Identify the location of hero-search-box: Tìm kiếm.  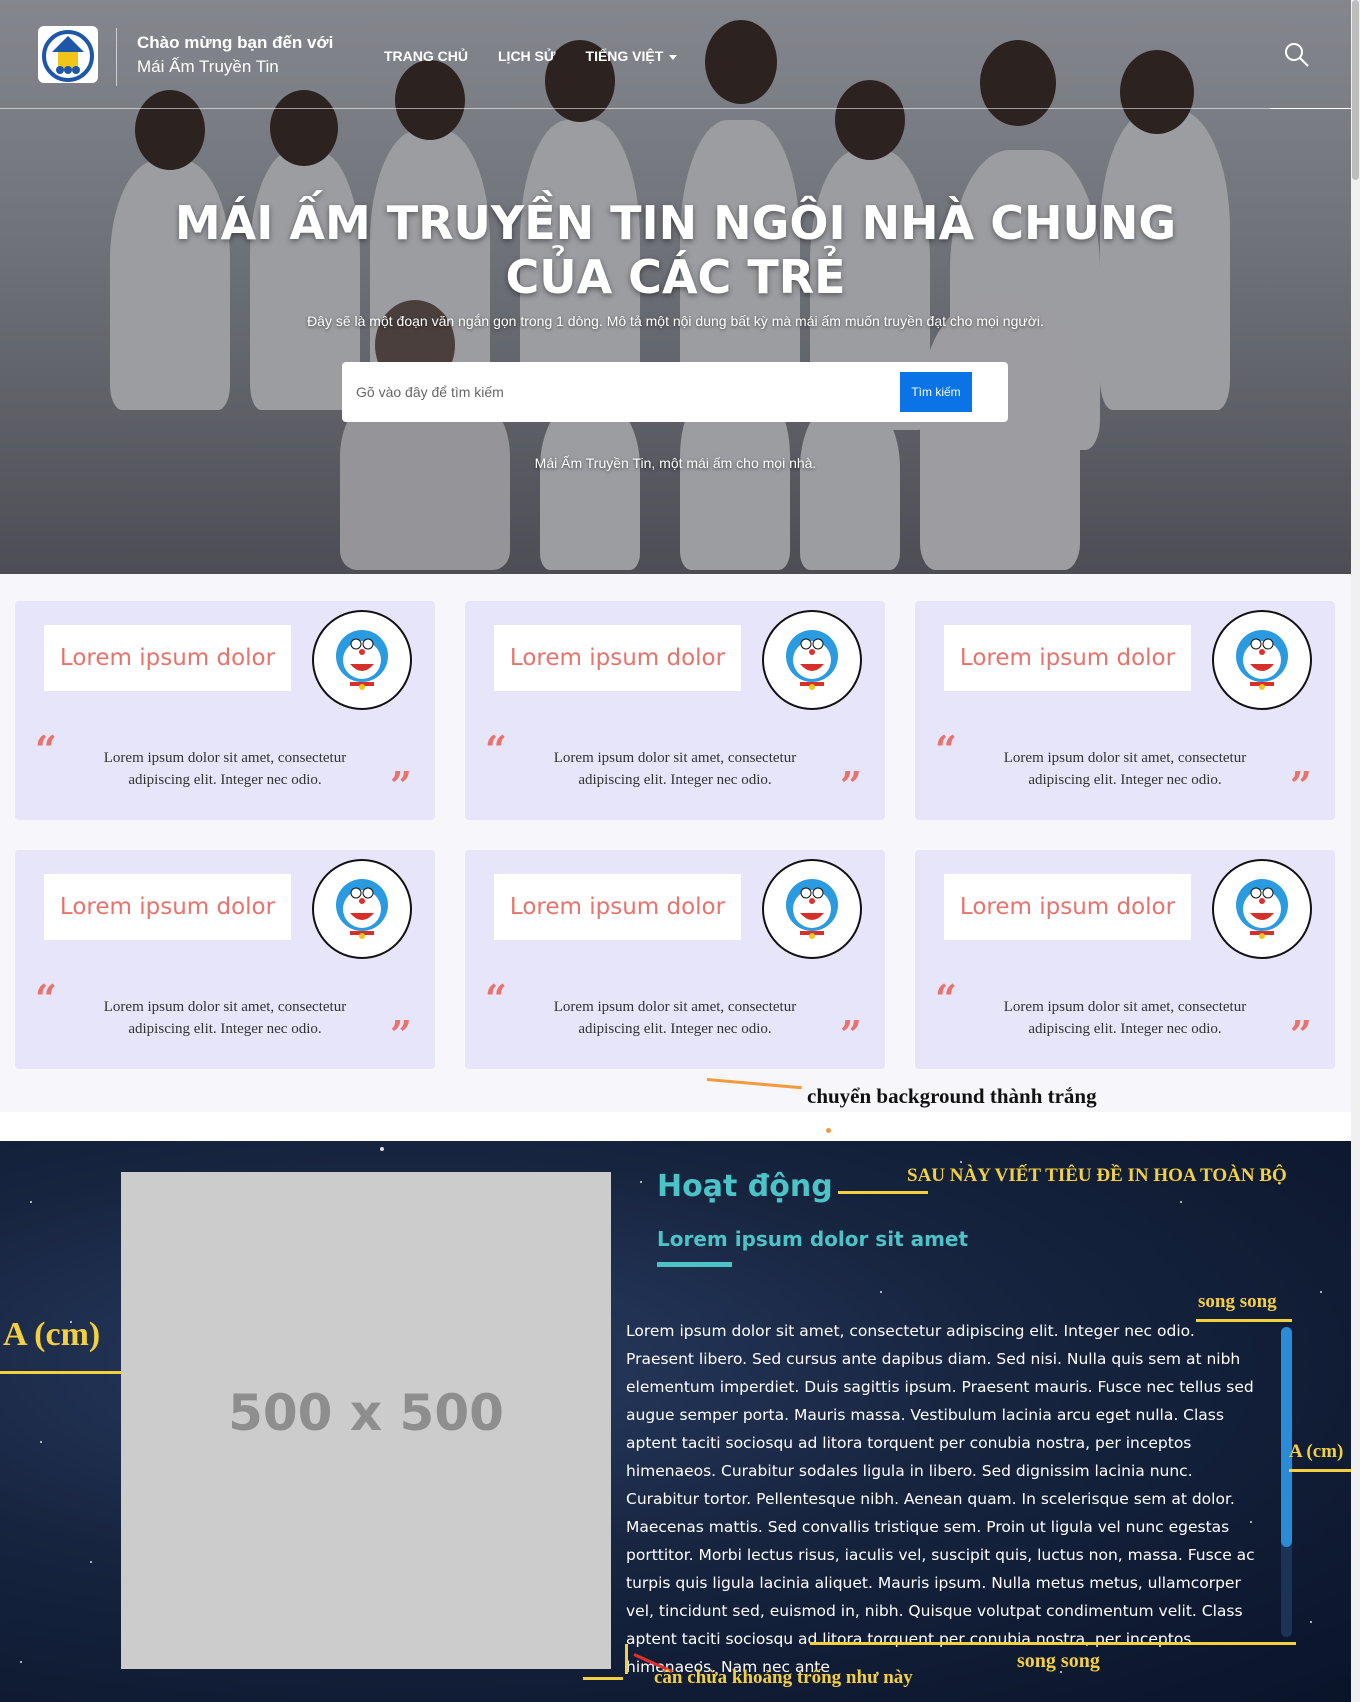
(675, 392).